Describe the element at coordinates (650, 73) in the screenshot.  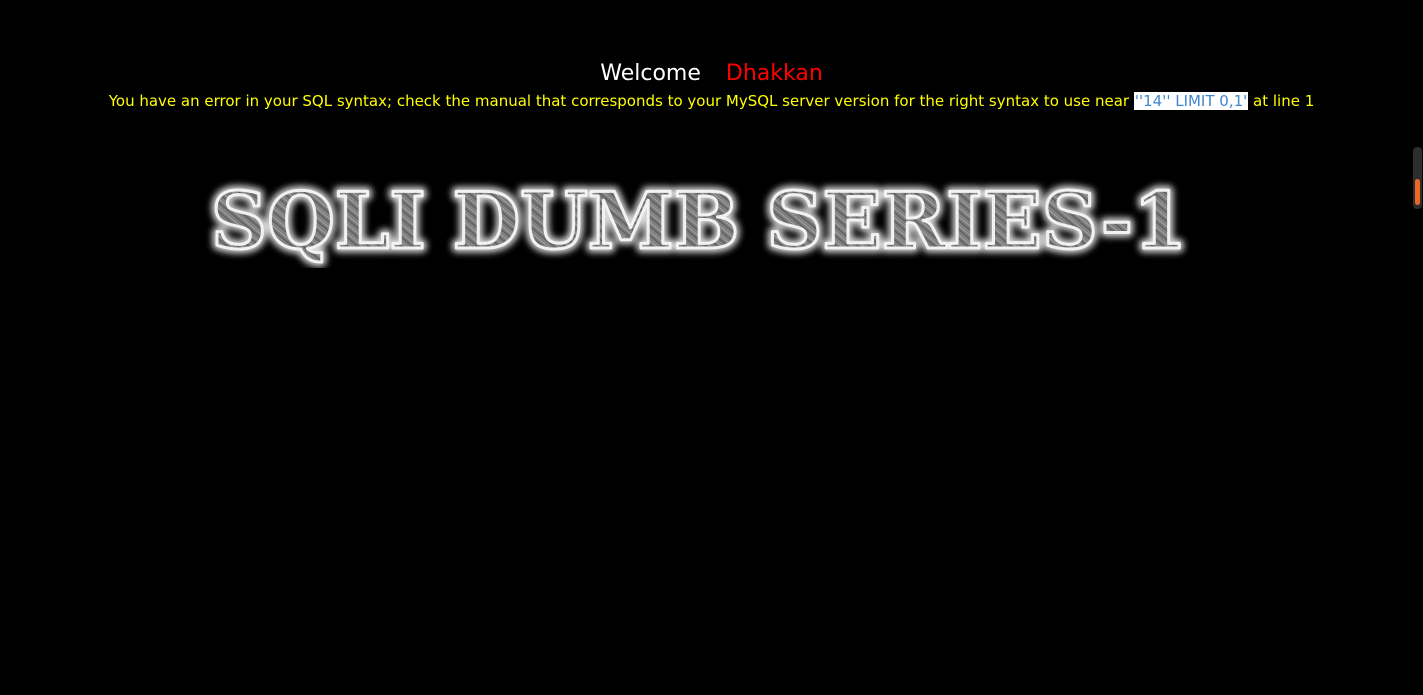
I see `welcome-label: Welcome` at that location.